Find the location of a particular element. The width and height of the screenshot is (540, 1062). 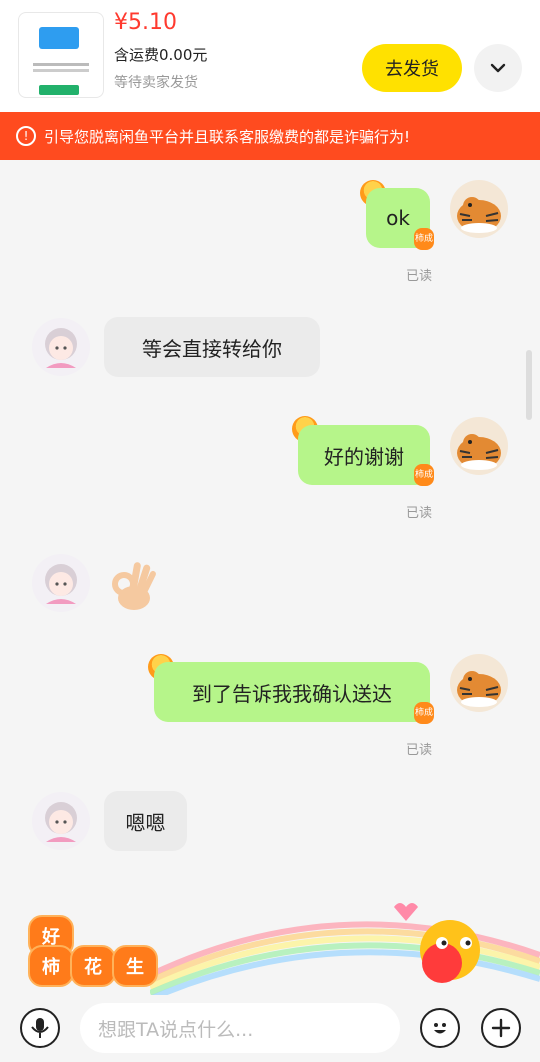

decor-char: 柿 is located at coordinates (51, 967).